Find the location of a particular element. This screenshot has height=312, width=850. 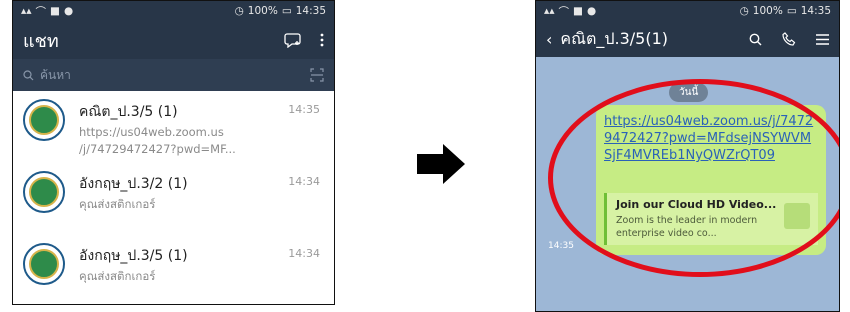

menu-icon is located at coordinates (822, 39).